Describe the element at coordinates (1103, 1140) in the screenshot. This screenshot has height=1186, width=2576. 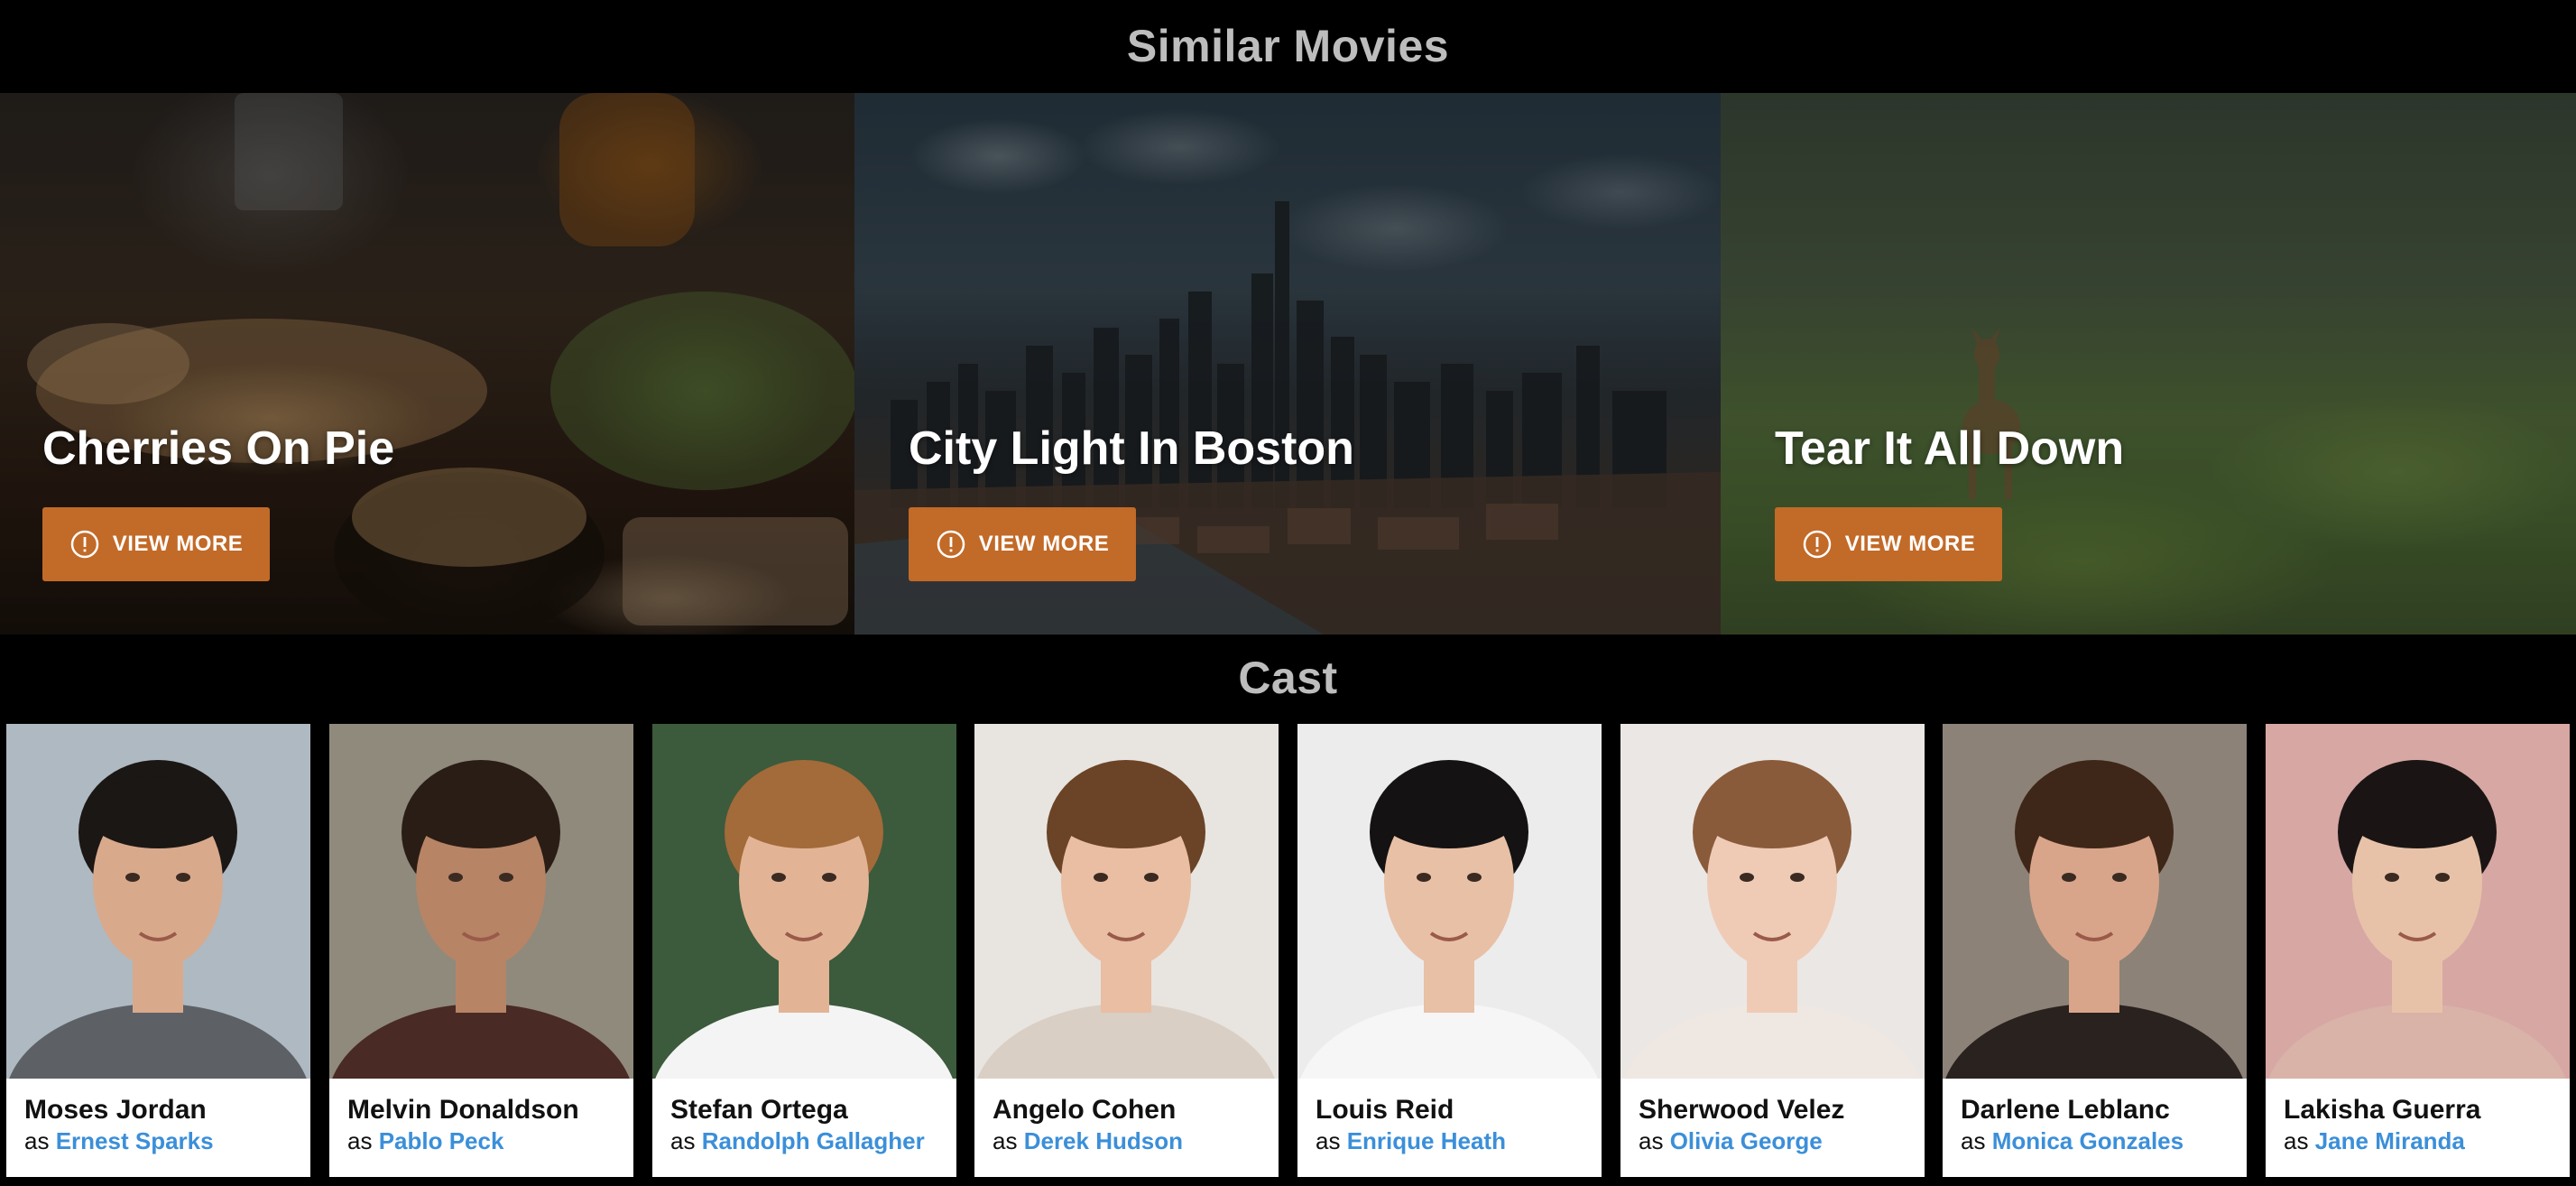
I see `character-name-link: Derek Hudson` at that location.